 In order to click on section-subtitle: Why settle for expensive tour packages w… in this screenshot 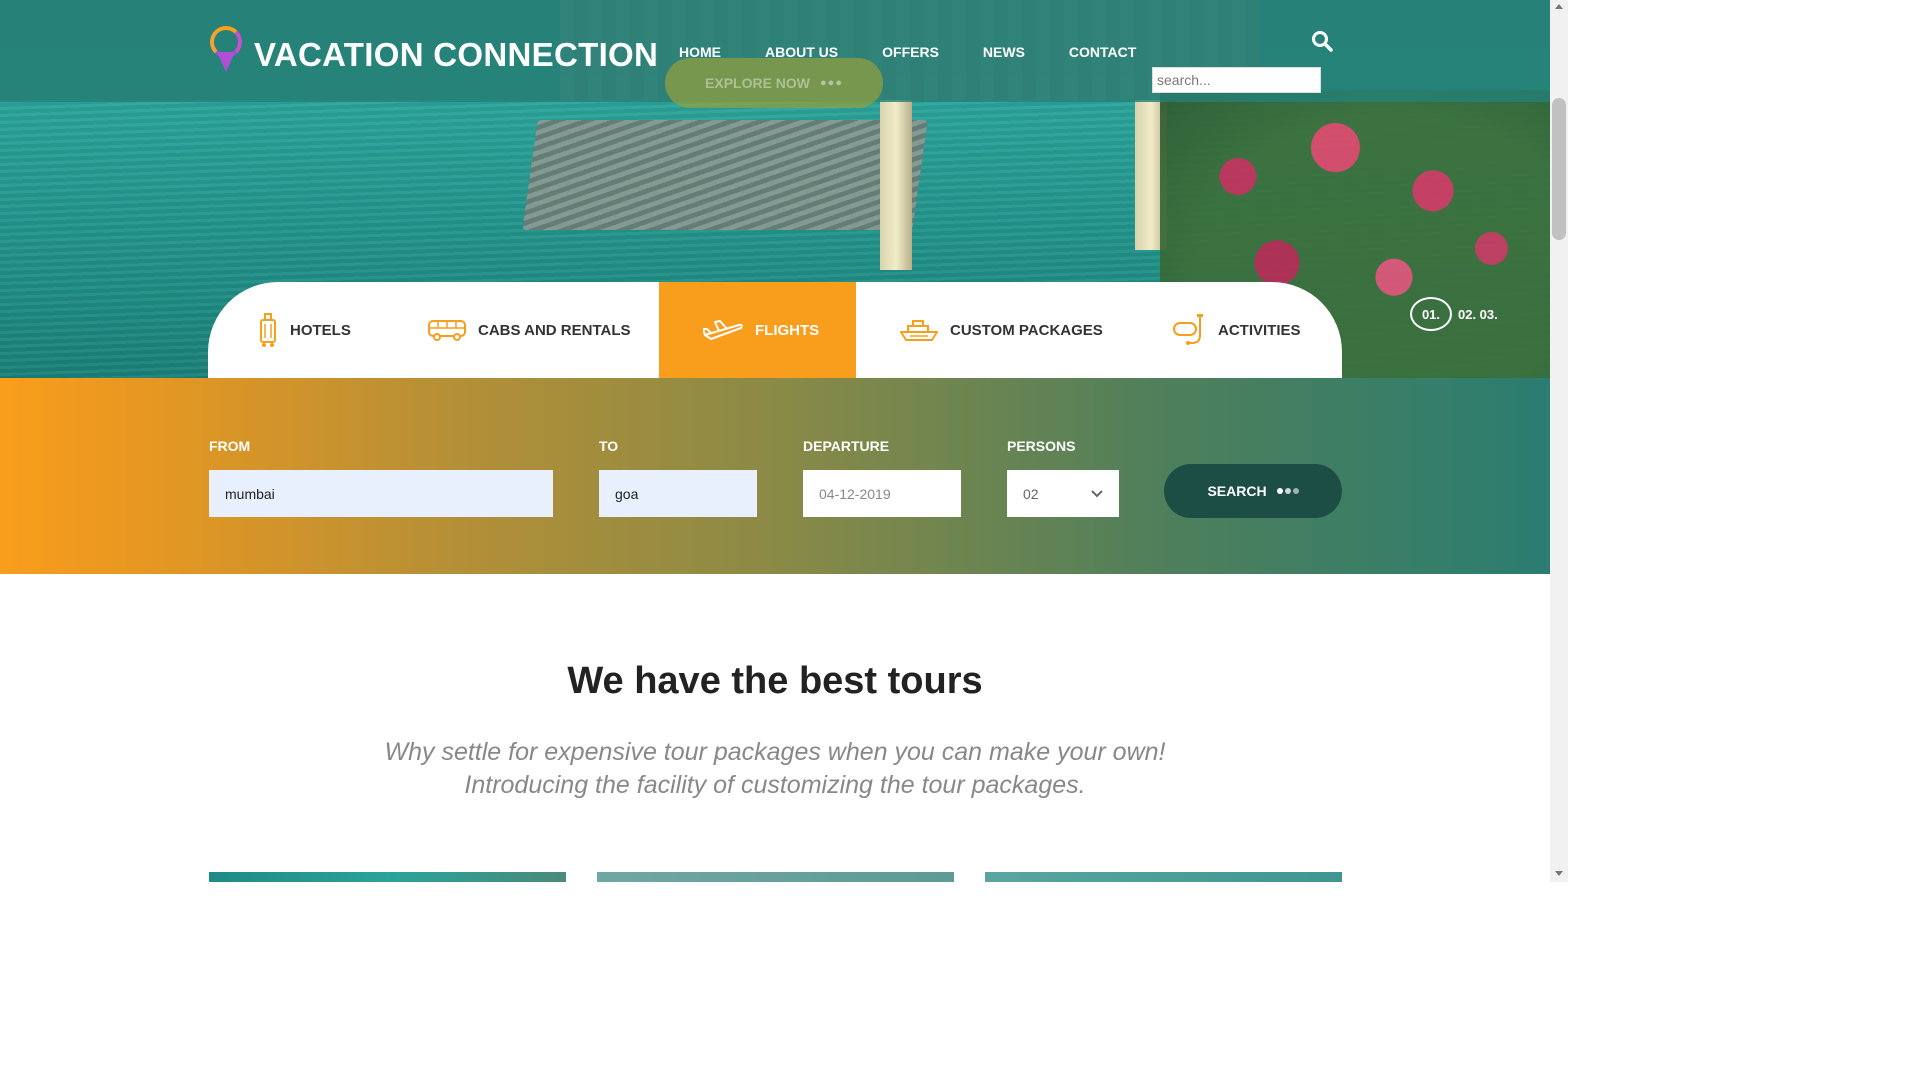, I will do `click(775, 769)`.